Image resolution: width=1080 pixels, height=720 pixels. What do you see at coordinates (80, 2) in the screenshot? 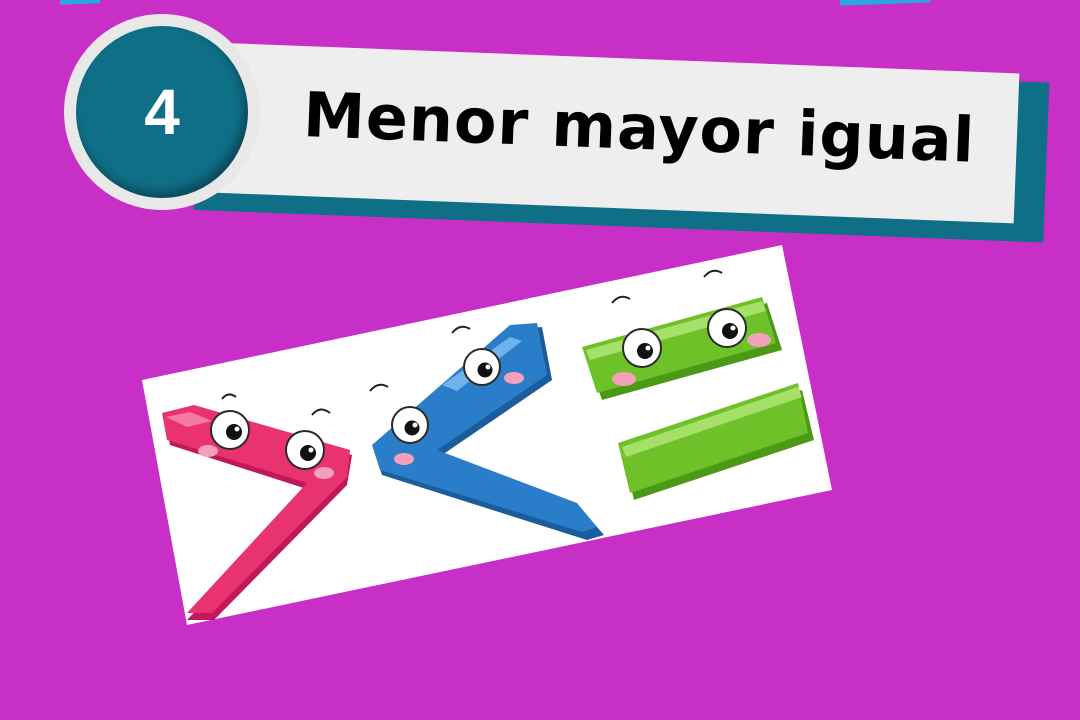
I see `corner-accent-left` at bounding box center [80, 2].